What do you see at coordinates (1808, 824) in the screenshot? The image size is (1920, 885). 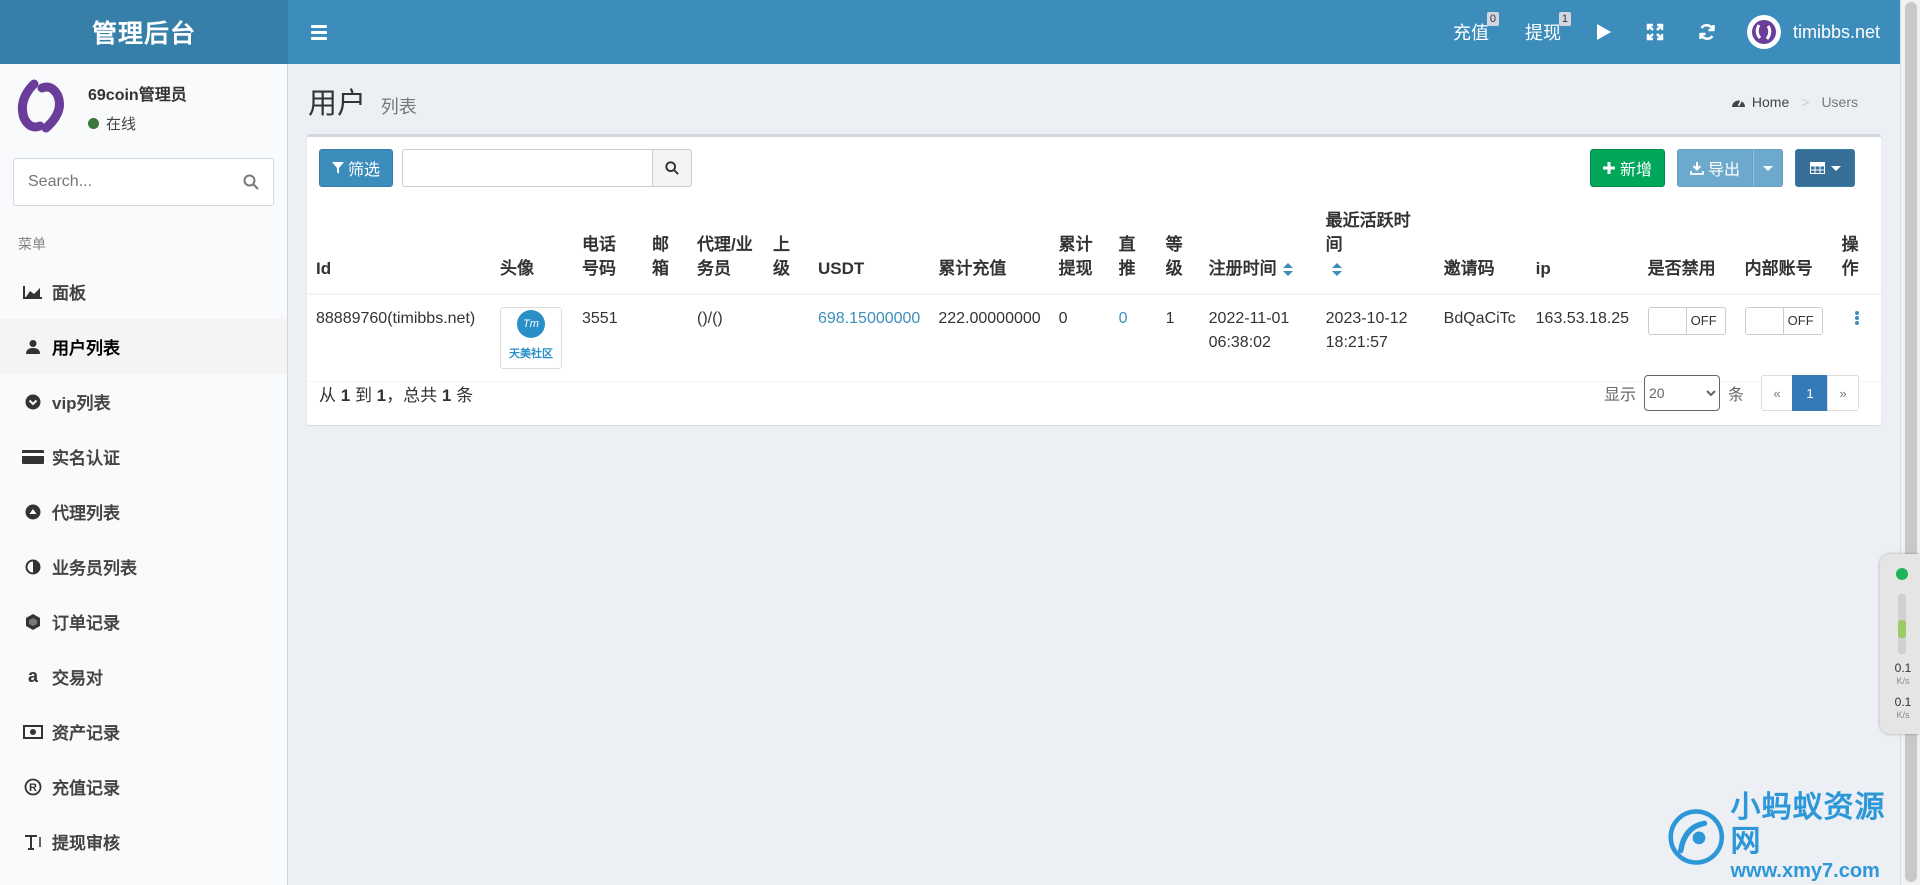 I see `watermark-title: 小蚂蚁资源网` at bounding box center [1808, 824].